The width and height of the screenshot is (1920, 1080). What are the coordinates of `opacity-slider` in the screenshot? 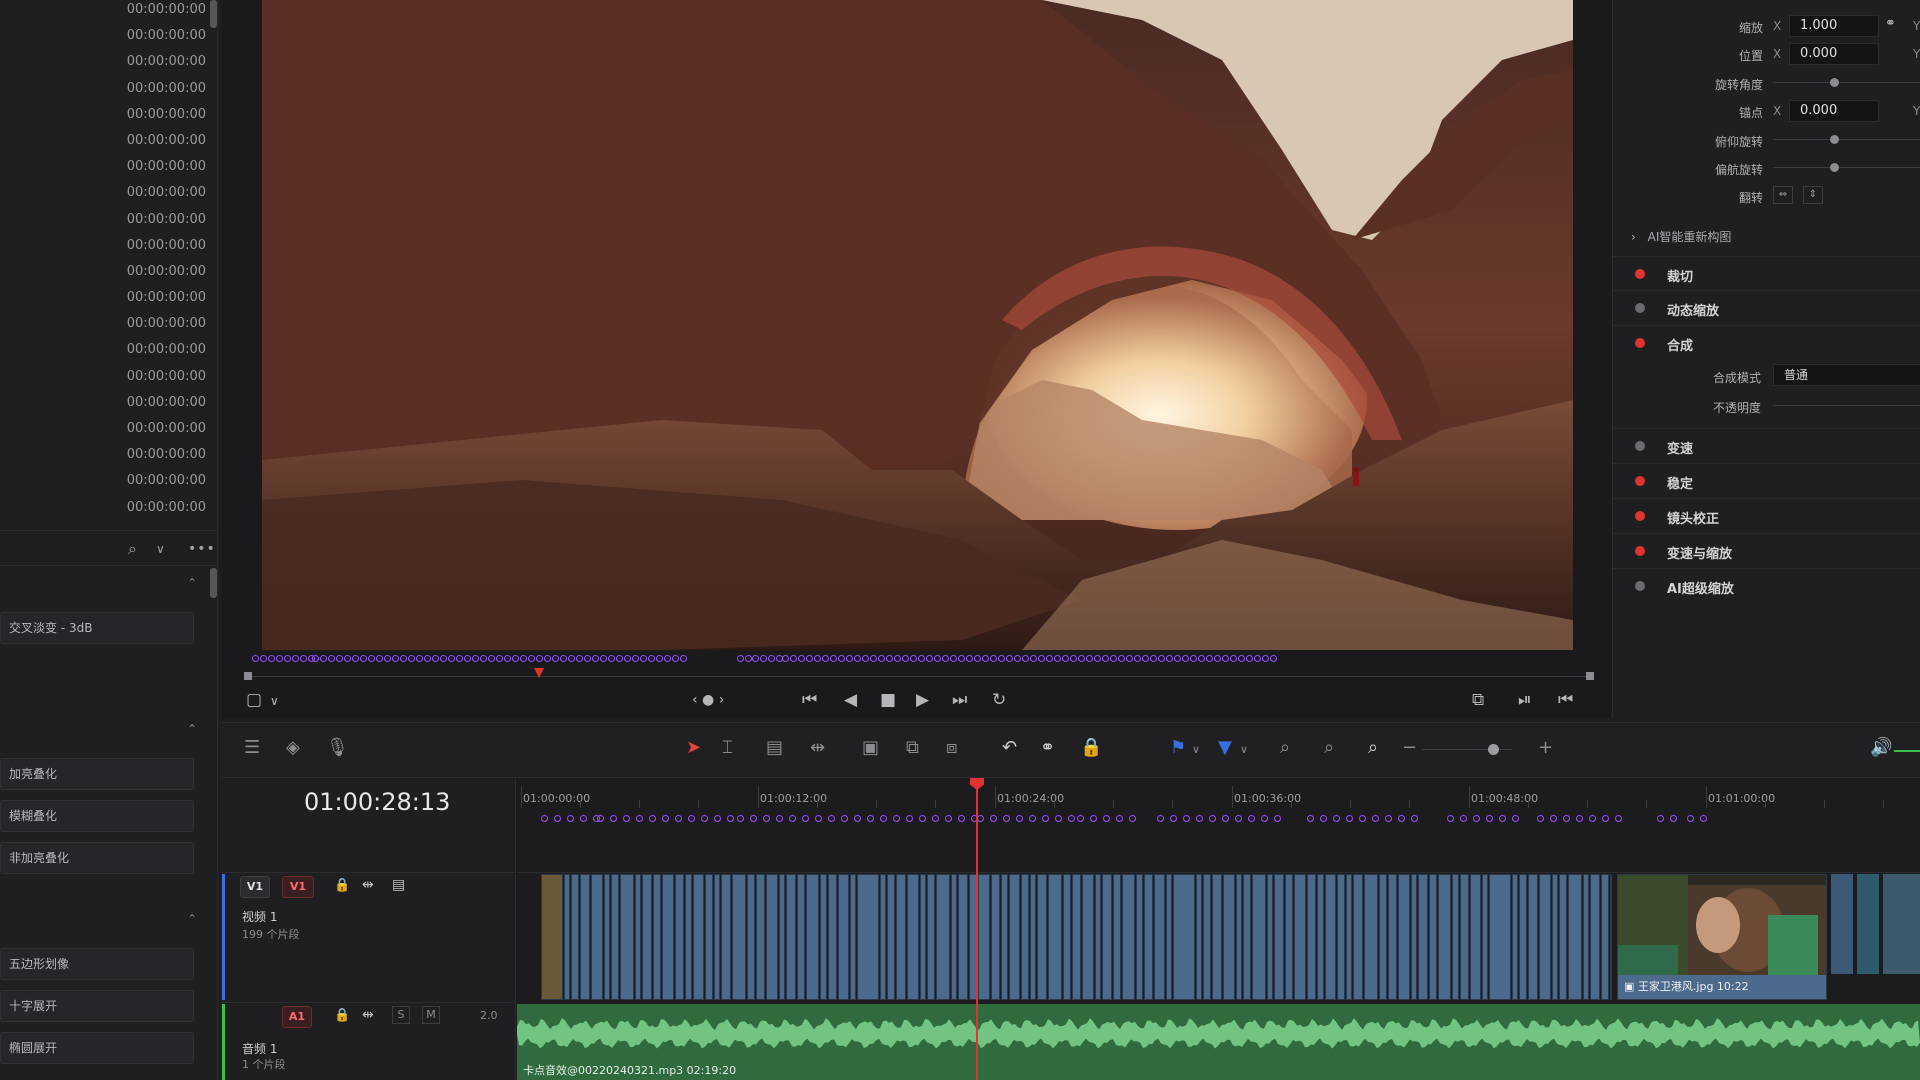 It's located at (1846, 405).